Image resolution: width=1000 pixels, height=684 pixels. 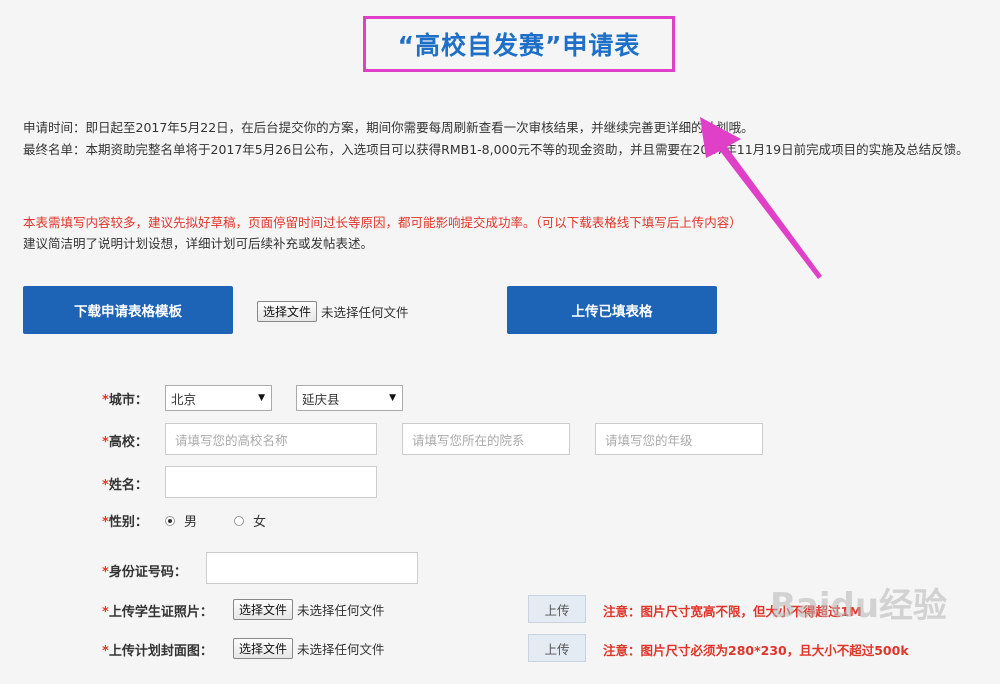 What do you see at coordinates (859, 606) in the screenshot?
I see `baidu-watermark: Baidu经验` at bounding box center [859, 606].